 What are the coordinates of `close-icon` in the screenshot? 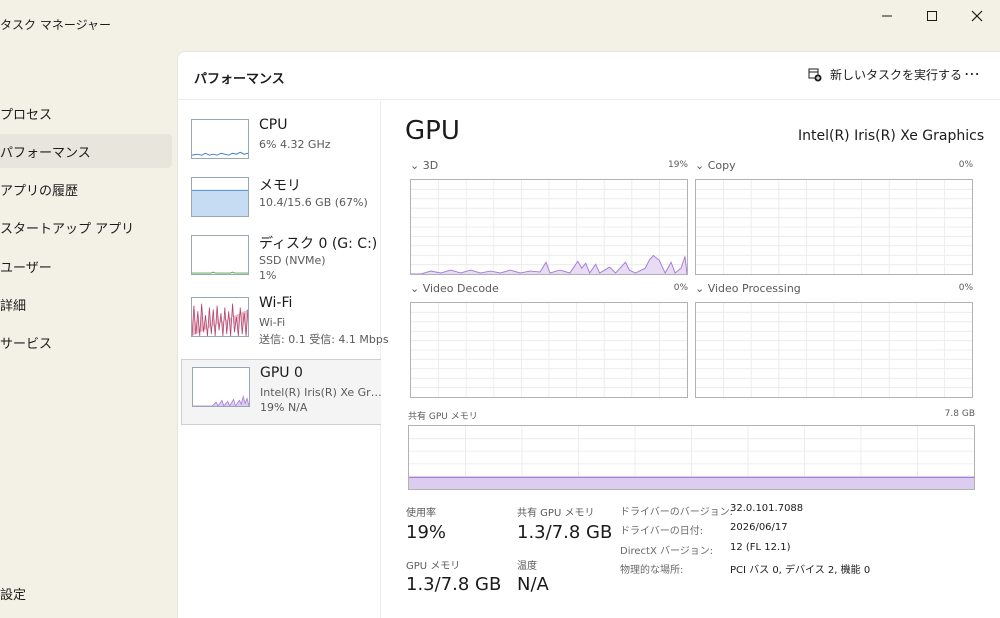 It's located at (977, 16).